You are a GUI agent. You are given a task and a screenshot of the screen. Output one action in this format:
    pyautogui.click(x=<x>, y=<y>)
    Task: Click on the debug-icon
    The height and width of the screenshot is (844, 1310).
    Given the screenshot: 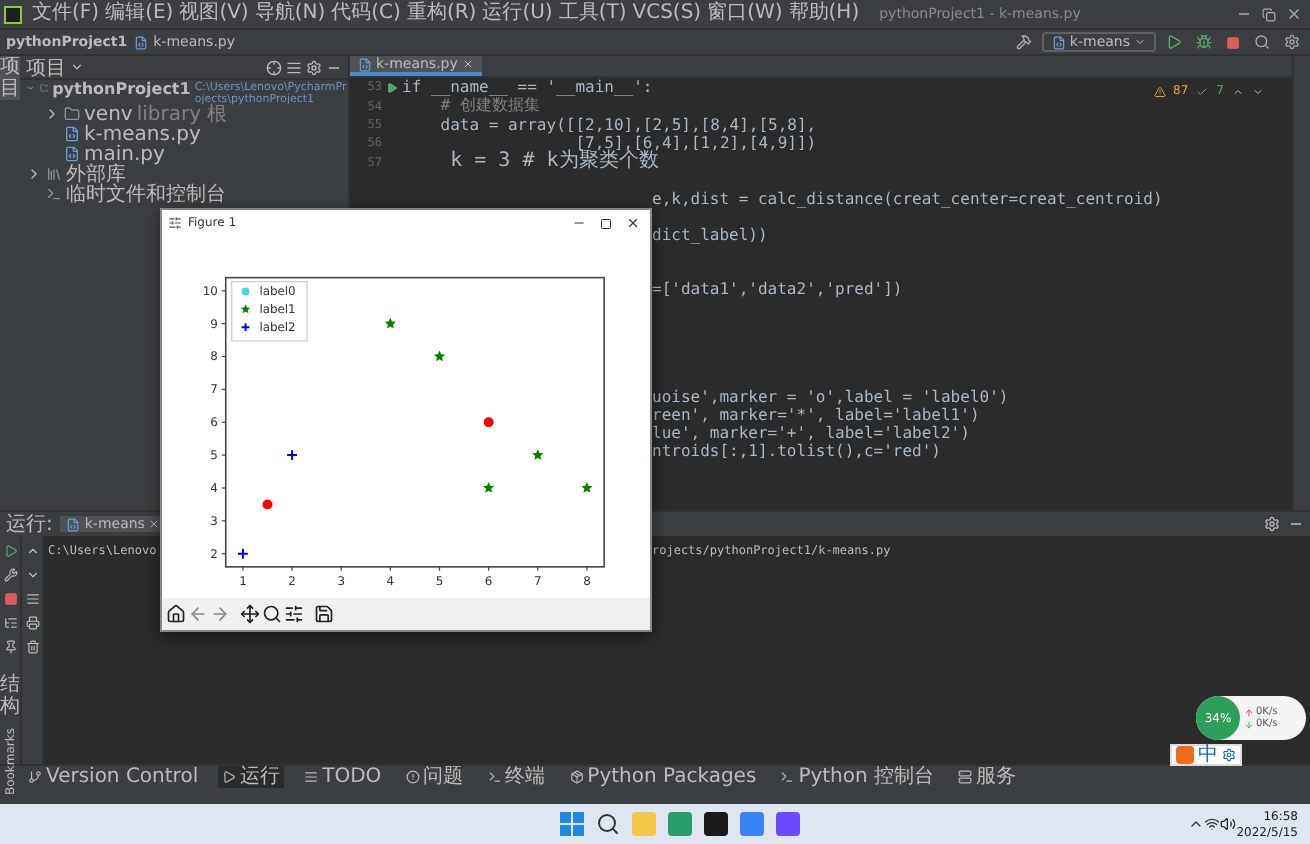 What is the action you would take?
    pyautogui.click(x=1204, y=42)
    